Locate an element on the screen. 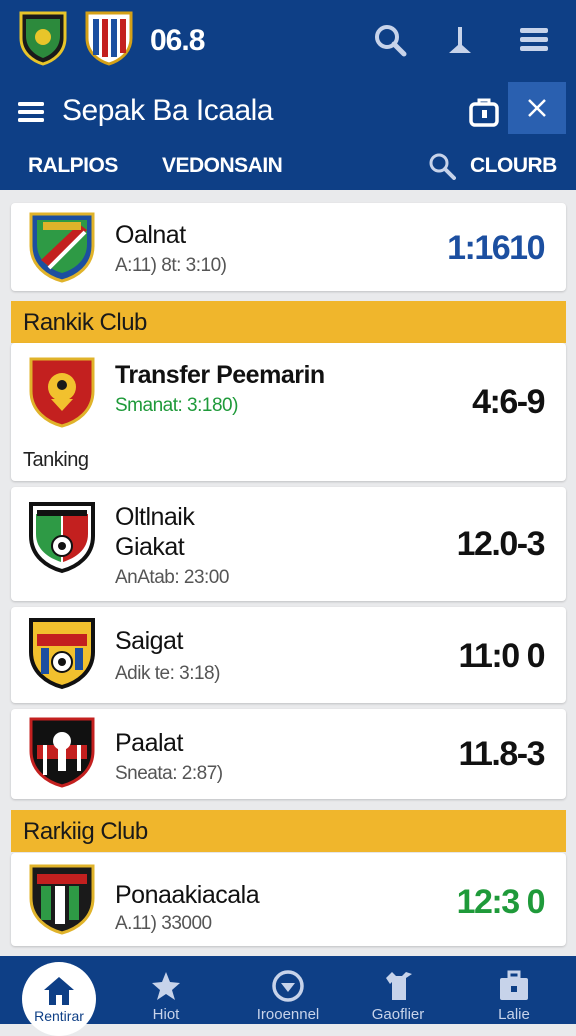 The image size is (576, 1036). tab-bar: RALPIOS VEDONSAIN CLOURB is located at coordinates (288, 166).